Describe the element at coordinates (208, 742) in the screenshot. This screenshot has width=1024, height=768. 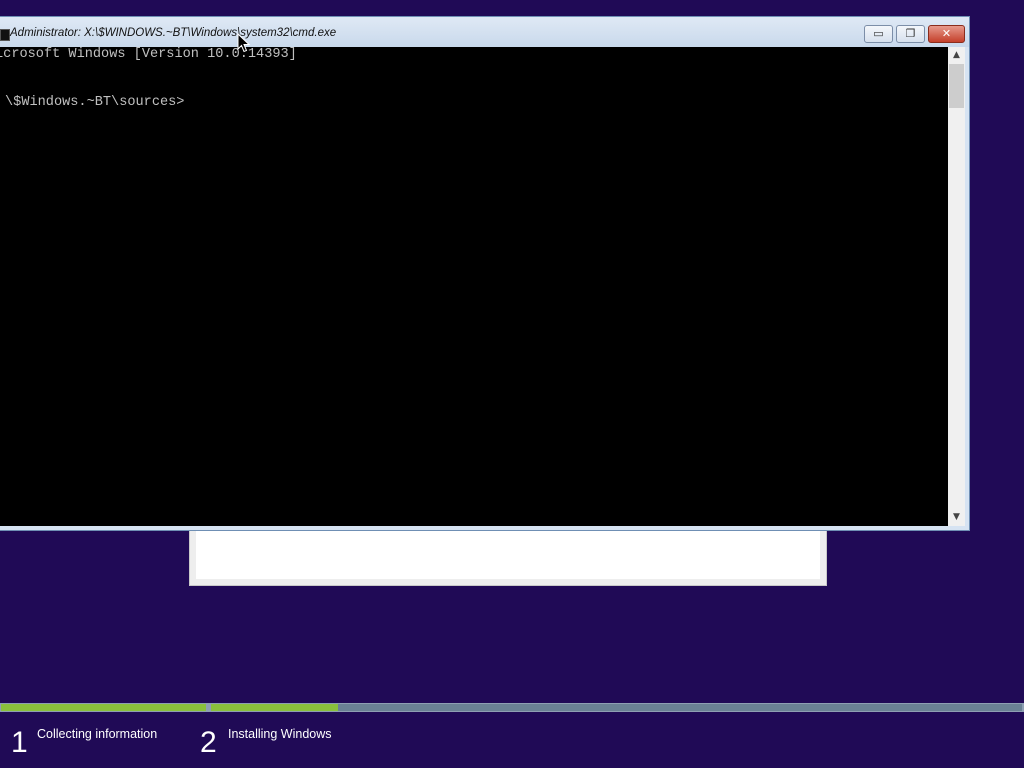
I see `step-2-number: 2` at that location.